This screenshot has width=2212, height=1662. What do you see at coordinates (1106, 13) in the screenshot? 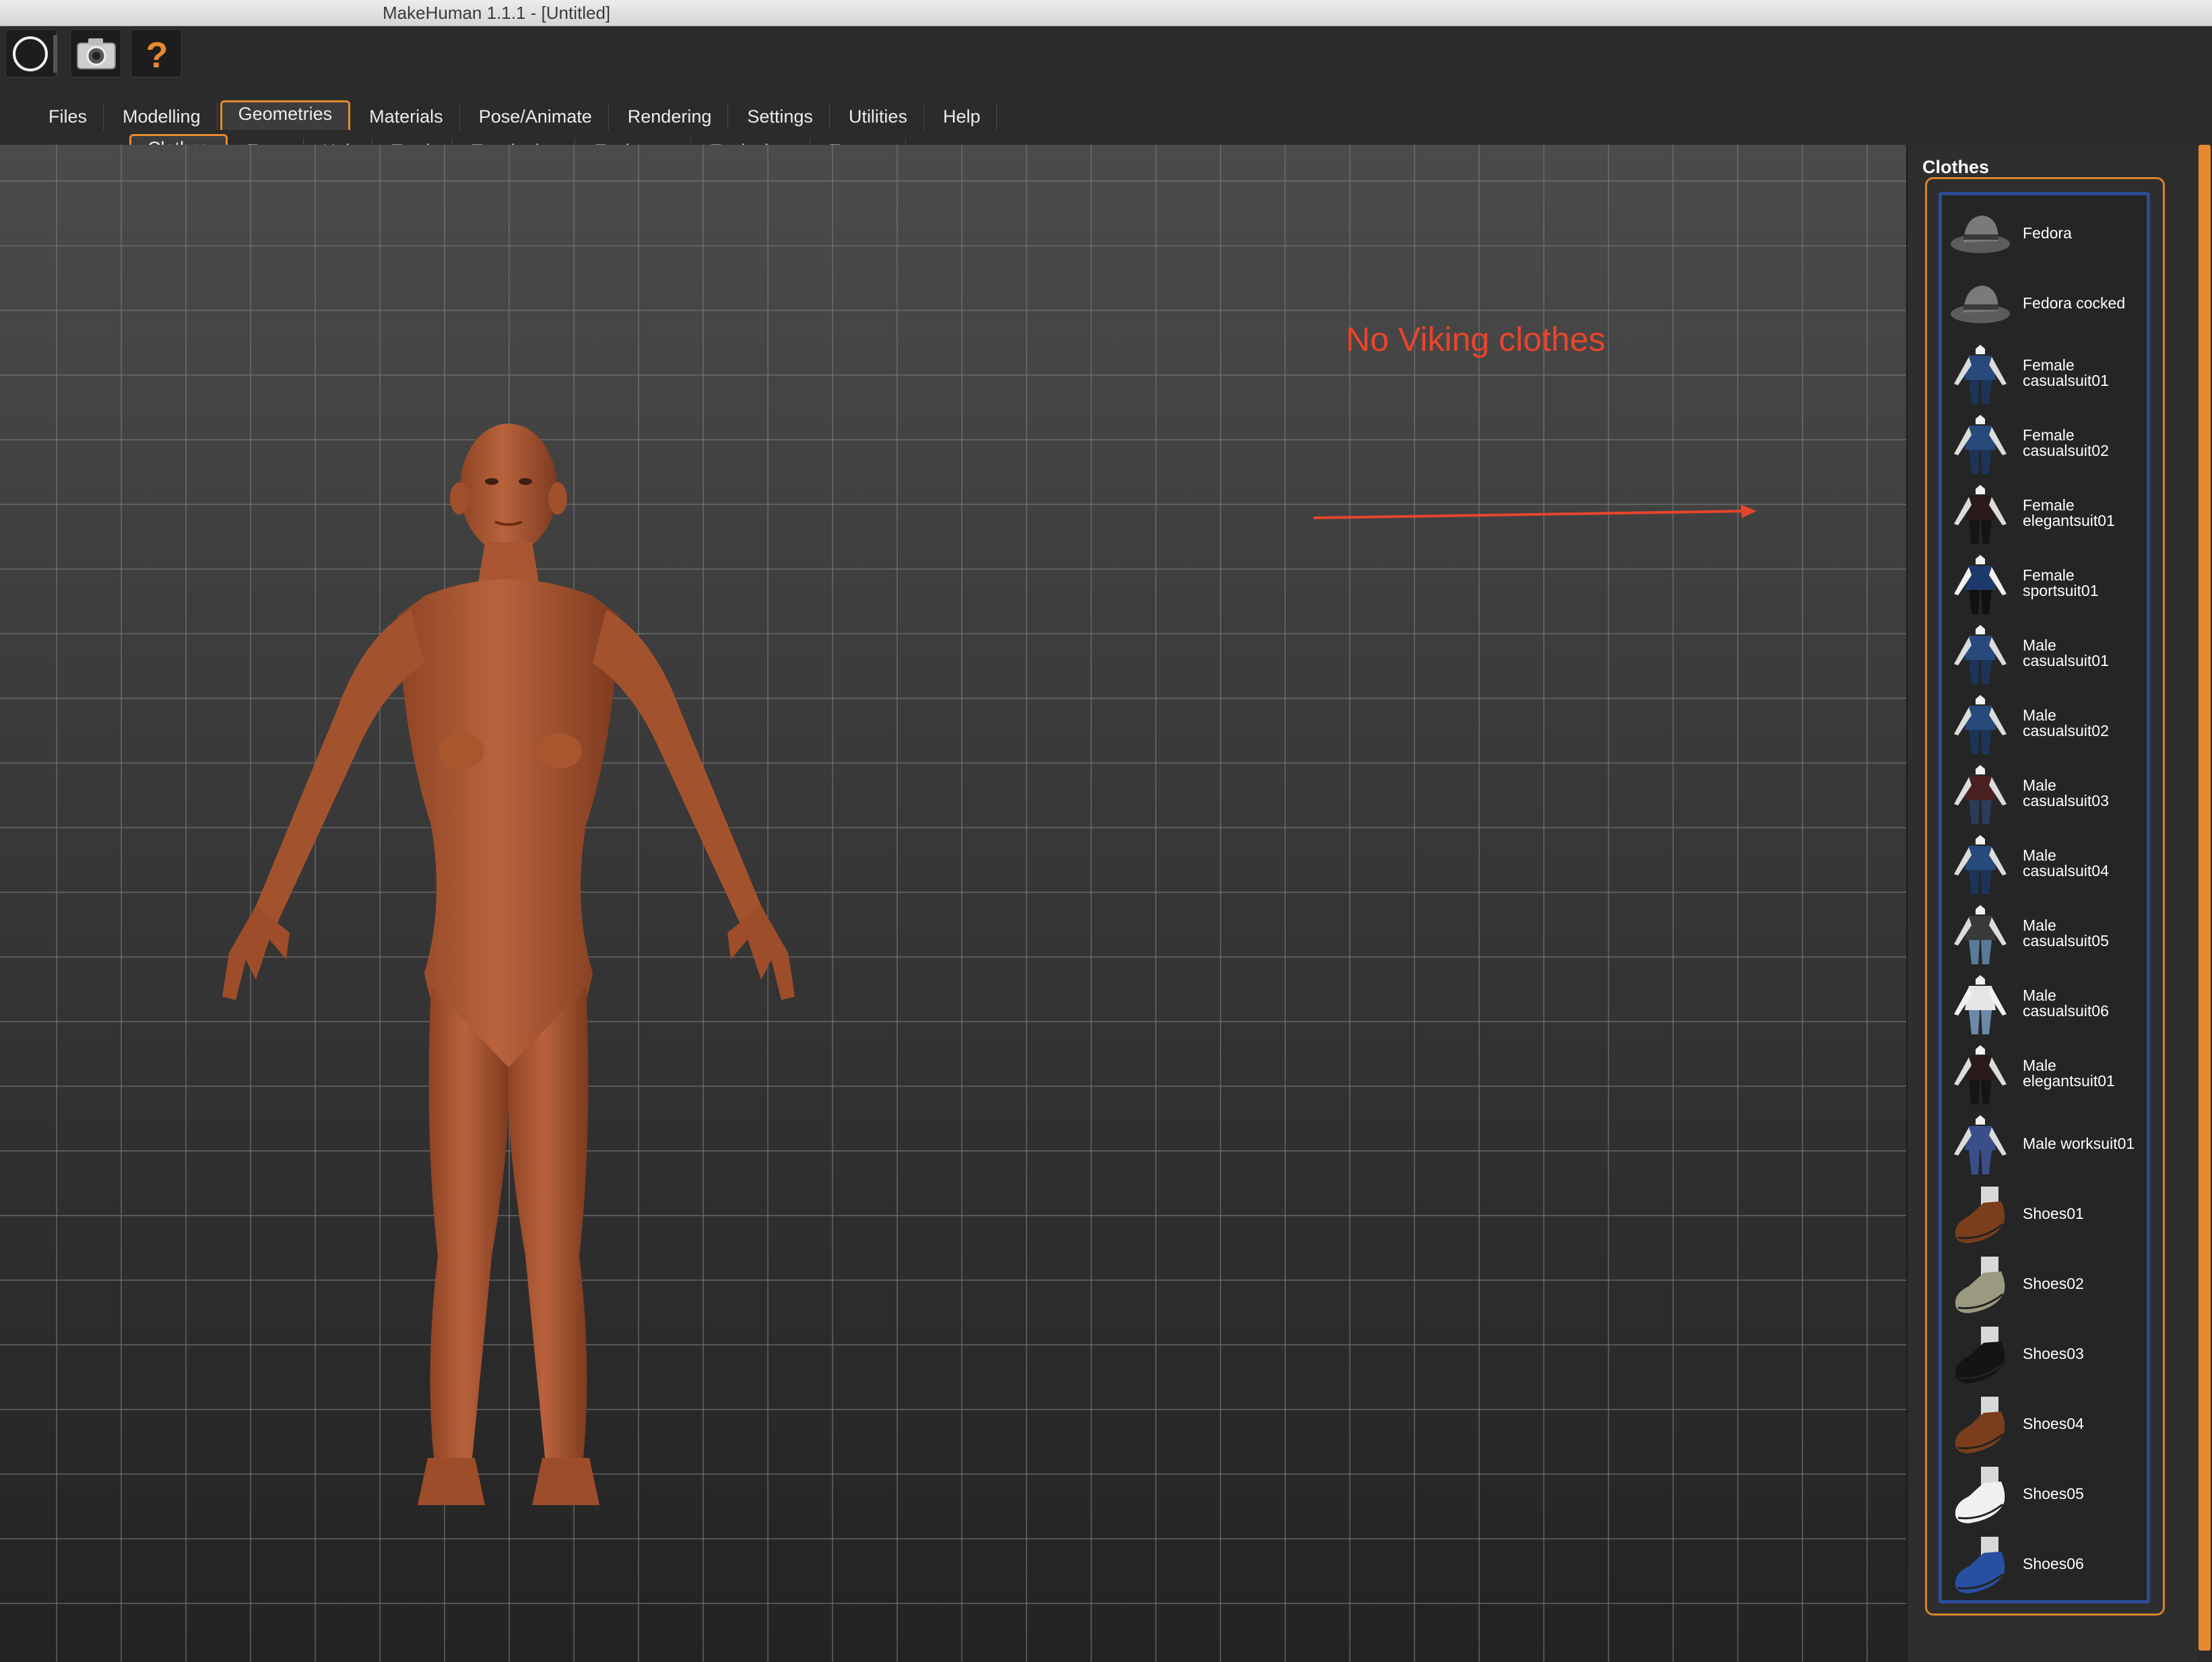
I see `title-bar: MakeHuman 1.1.1 - [Untitled]` at bounding box center [1106, 13].